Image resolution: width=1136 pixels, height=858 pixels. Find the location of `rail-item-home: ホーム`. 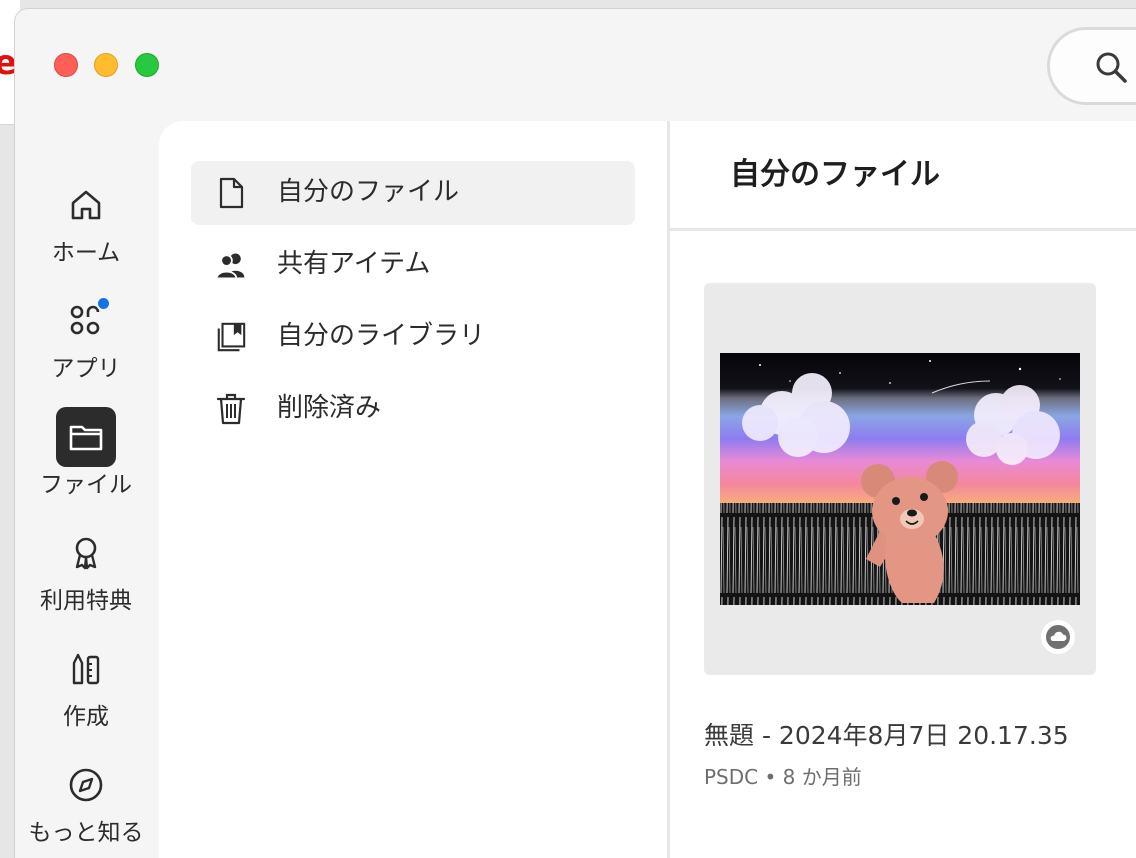

rail-item-home: ホーム is located at coordinates (86, 221).